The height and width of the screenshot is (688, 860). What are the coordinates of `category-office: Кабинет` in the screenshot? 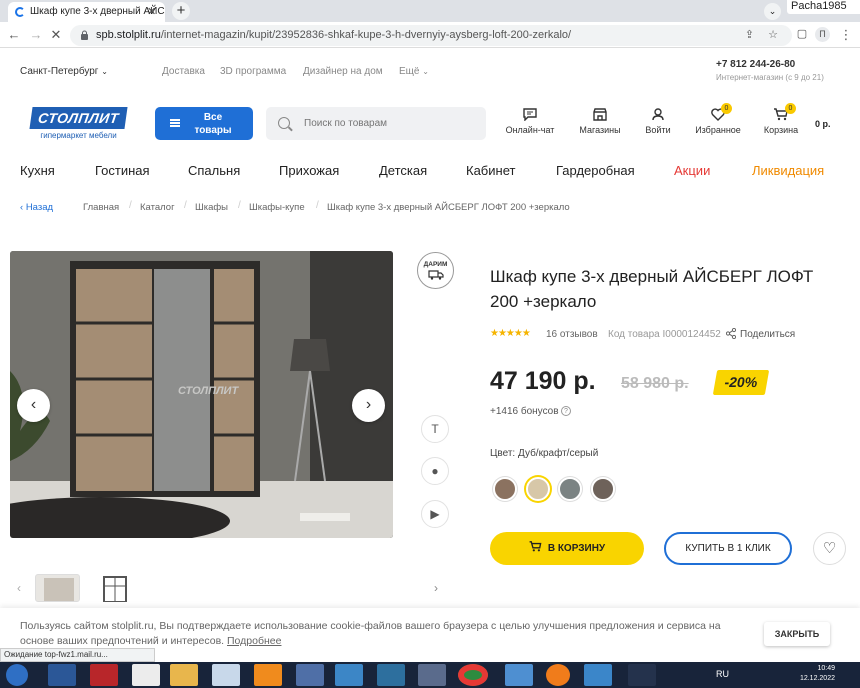 It's located at (490, 170).